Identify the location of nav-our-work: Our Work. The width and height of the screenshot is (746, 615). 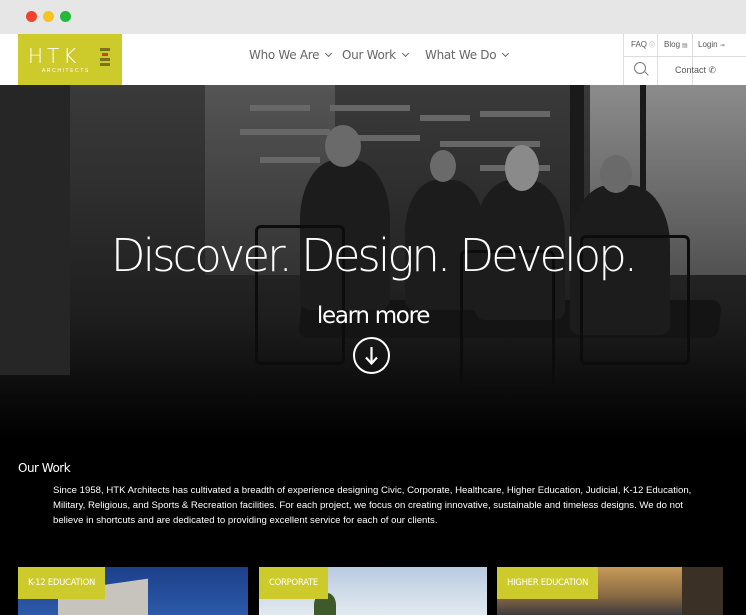
(375, 55).